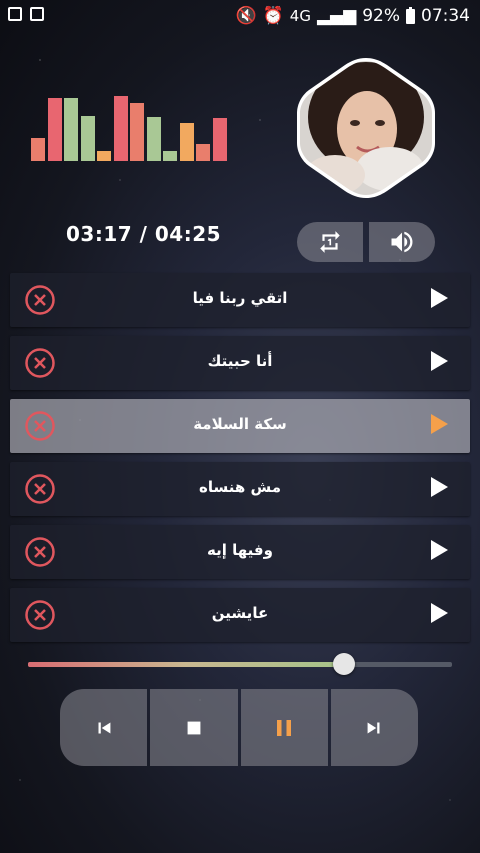 The height and width of the screenshot is (853, 480). I want to click on playlist-item: اتقي ربنا فيا, so click(240, 300).